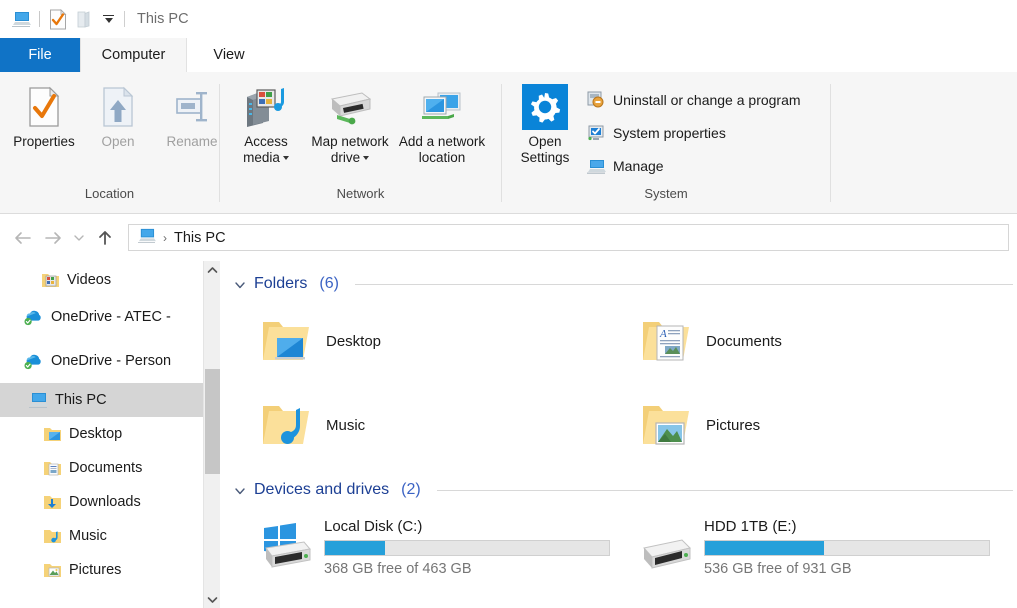 Image resolution: width=1017 pixels, height=608 pixels. Describe the element at coordinates (40, 55) in the screenshot. I see `tab-file: File` at that location.